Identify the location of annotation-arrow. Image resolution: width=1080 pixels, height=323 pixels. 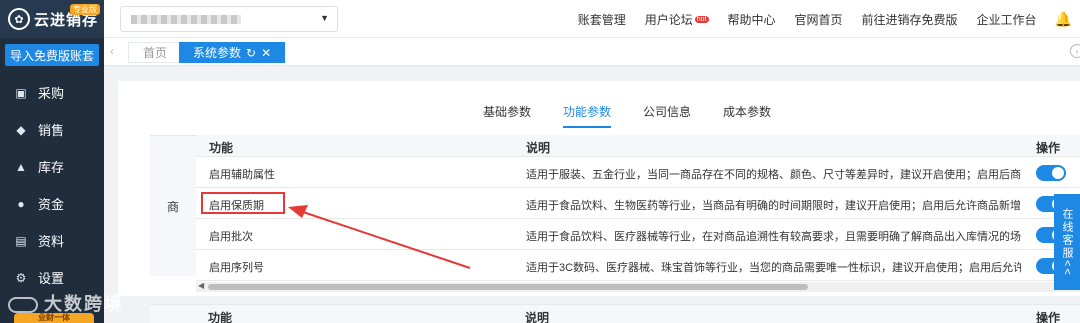
(379, 237).